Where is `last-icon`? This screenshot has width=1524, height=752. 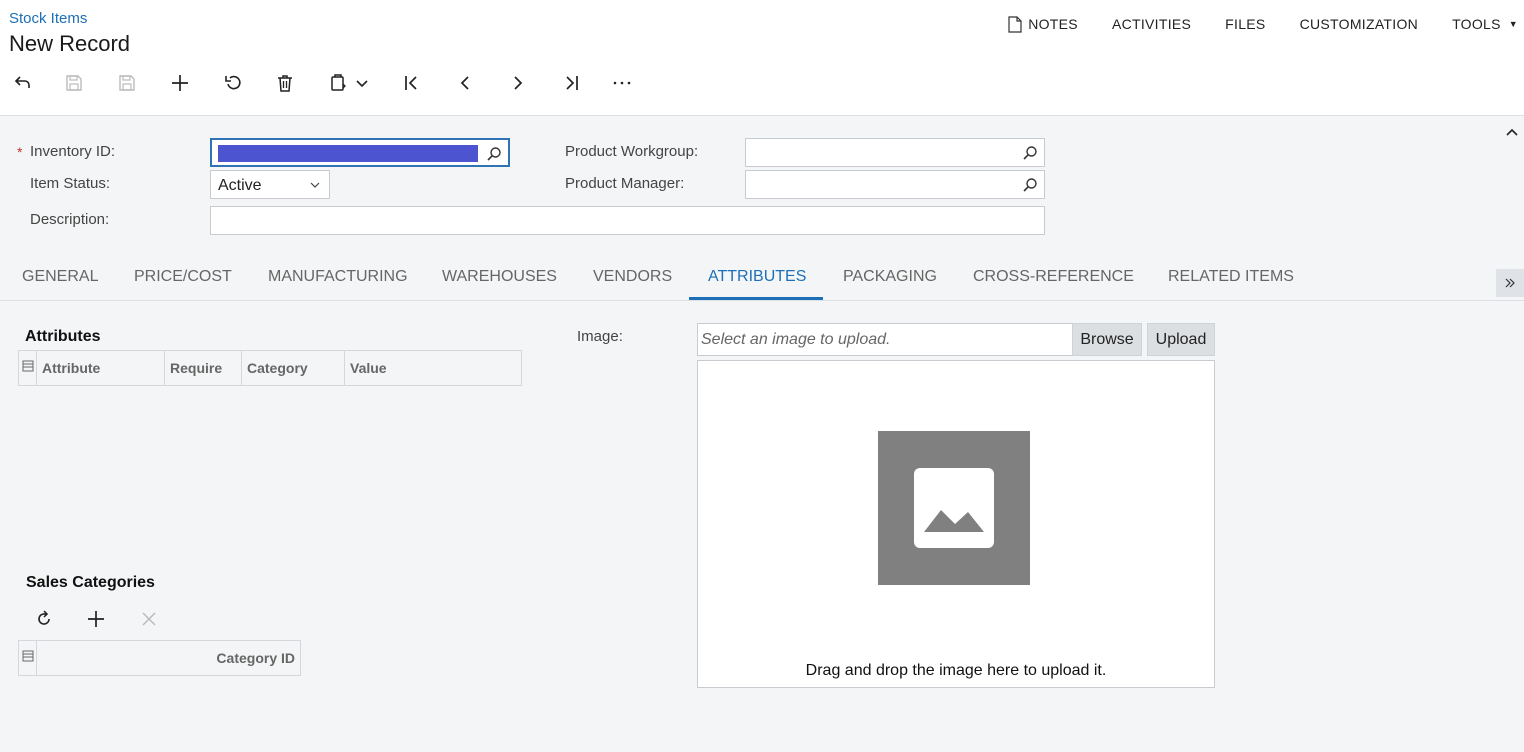 last-icon is located at coordinates (572, 83).